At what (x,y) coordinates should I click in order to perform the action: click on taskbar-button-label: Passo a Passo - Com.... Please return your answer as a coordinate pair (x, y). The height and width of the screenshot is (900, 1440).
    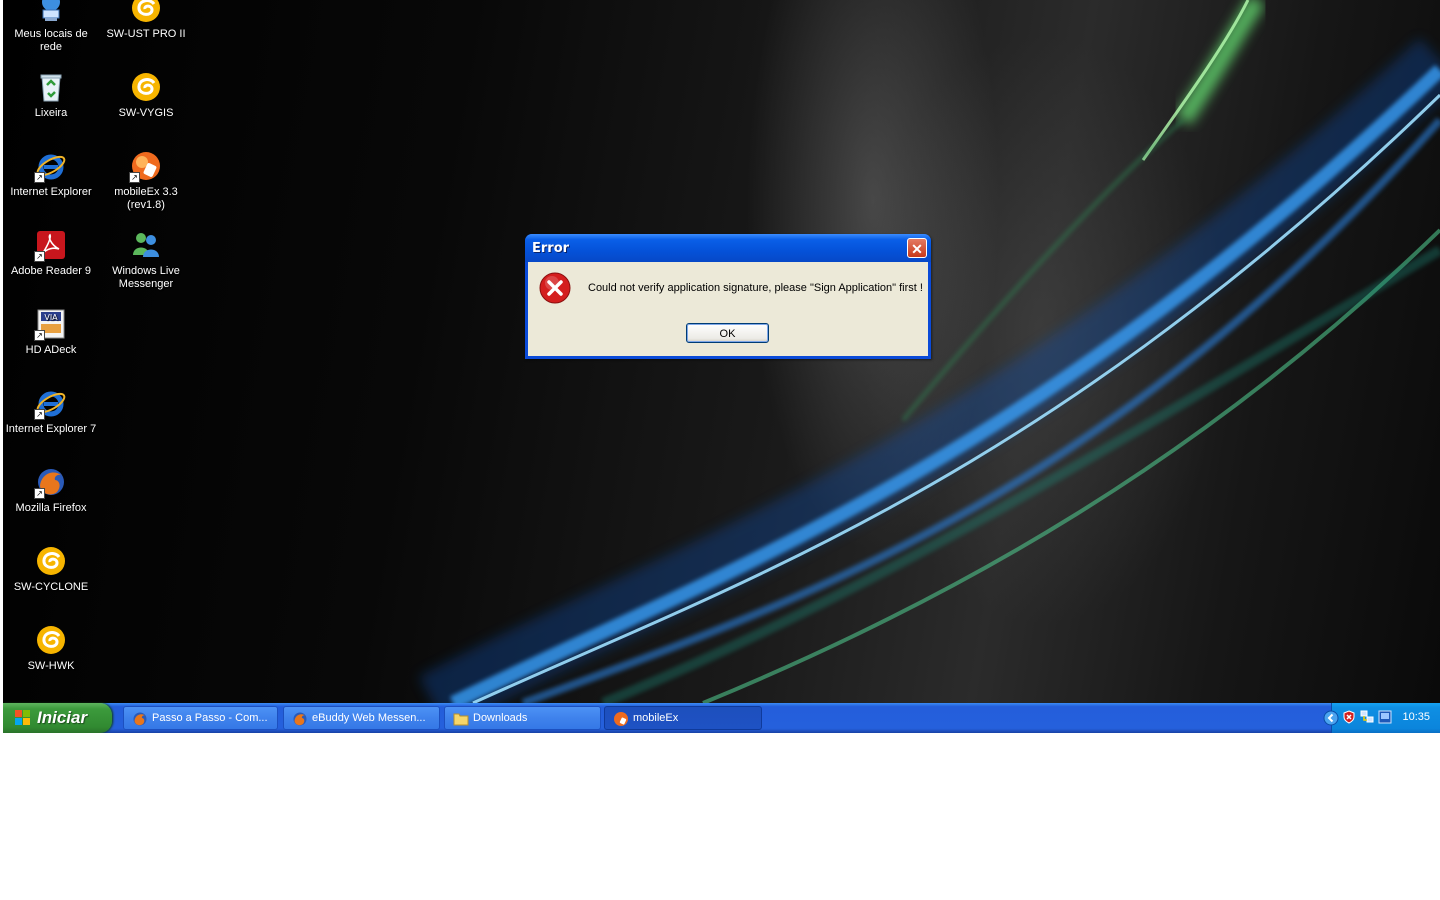
    Looking at the image, I should click on (210, 718).